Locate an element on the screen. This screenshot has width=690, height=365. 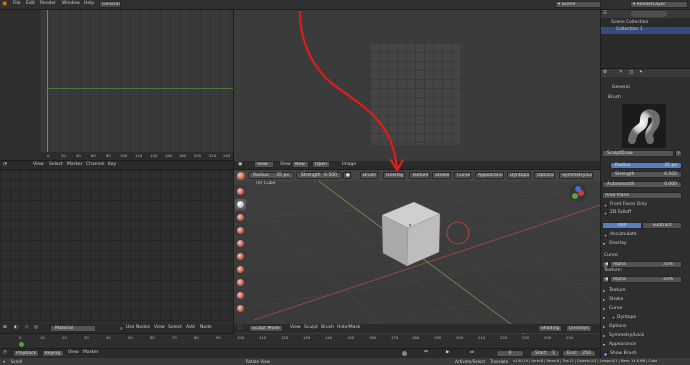
gizmo-z-icon is located at coordinates (578, 189).